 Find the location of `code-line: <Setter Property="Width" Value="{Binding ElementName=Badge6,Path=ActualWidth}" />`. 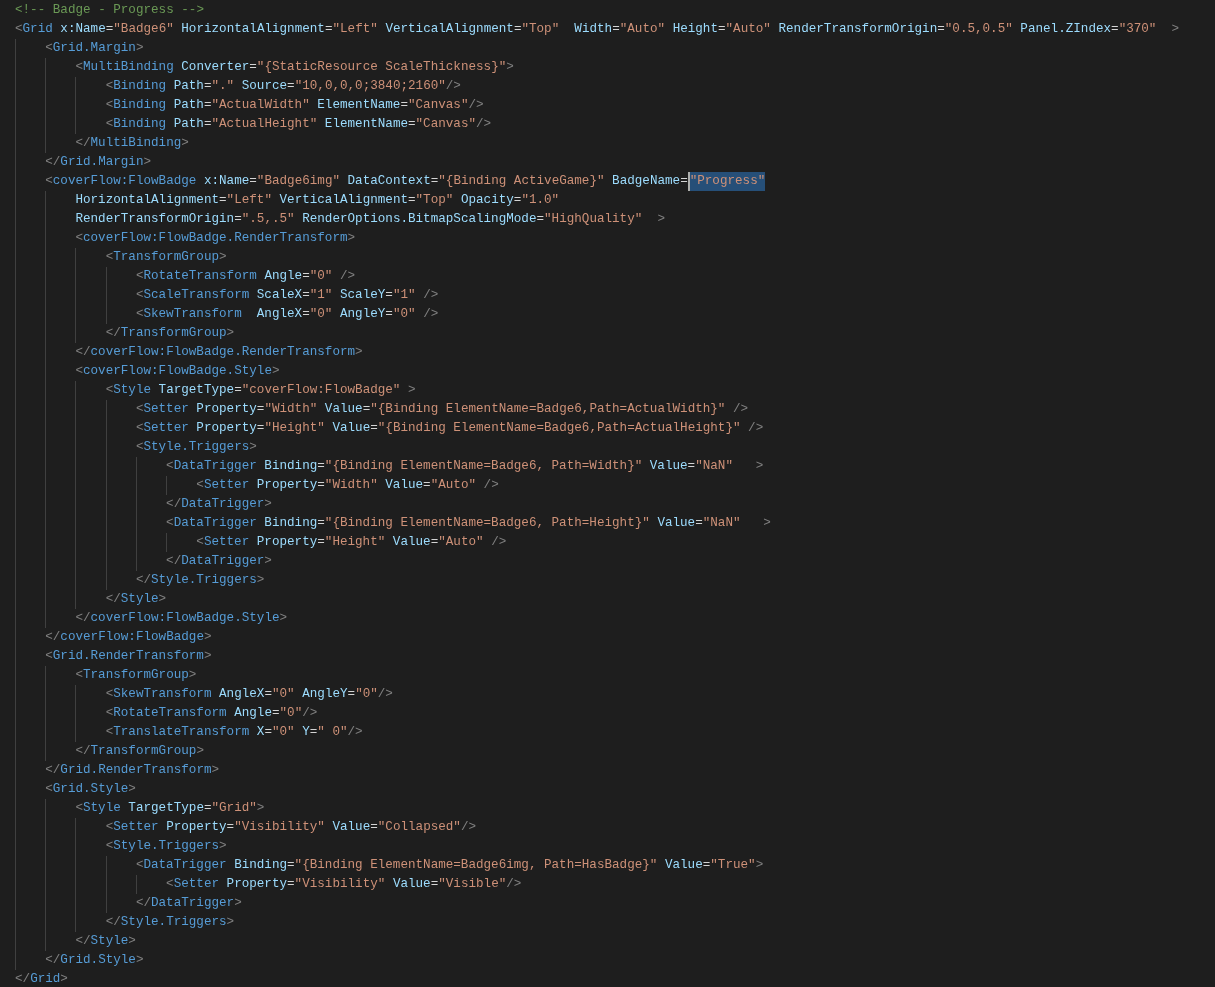

code-line: <Setter Property="Width" Value="{Binding ElementName=Badge6,Path=ActualWidth}" /> is located at coordinates (442, 409).